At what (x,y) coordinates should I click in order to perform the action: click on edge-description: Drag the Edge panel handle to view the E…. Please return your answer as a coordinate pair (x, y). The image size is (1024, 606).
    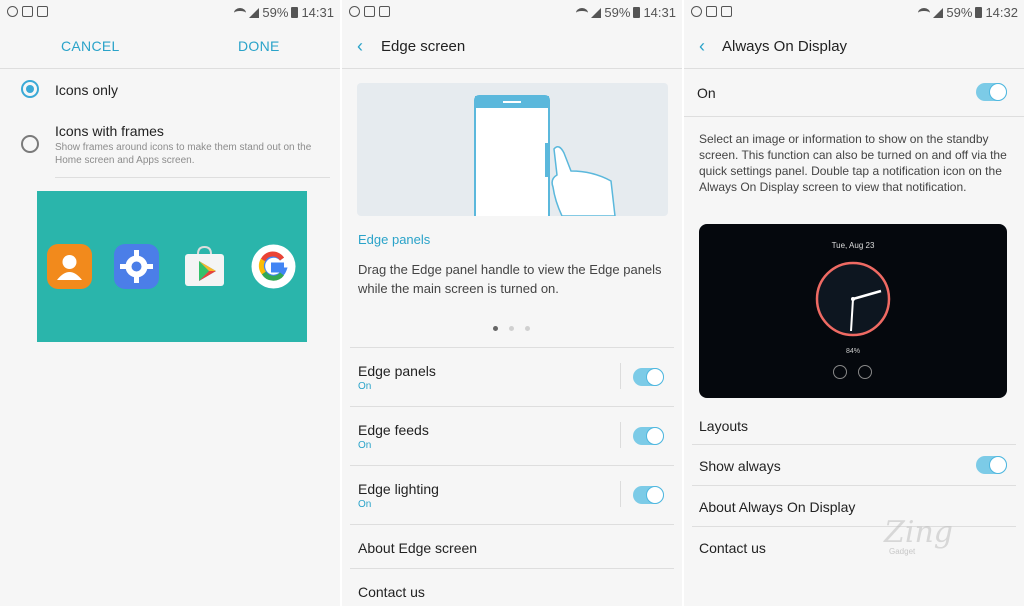
    Looking at the image, I should click on (510, 279).